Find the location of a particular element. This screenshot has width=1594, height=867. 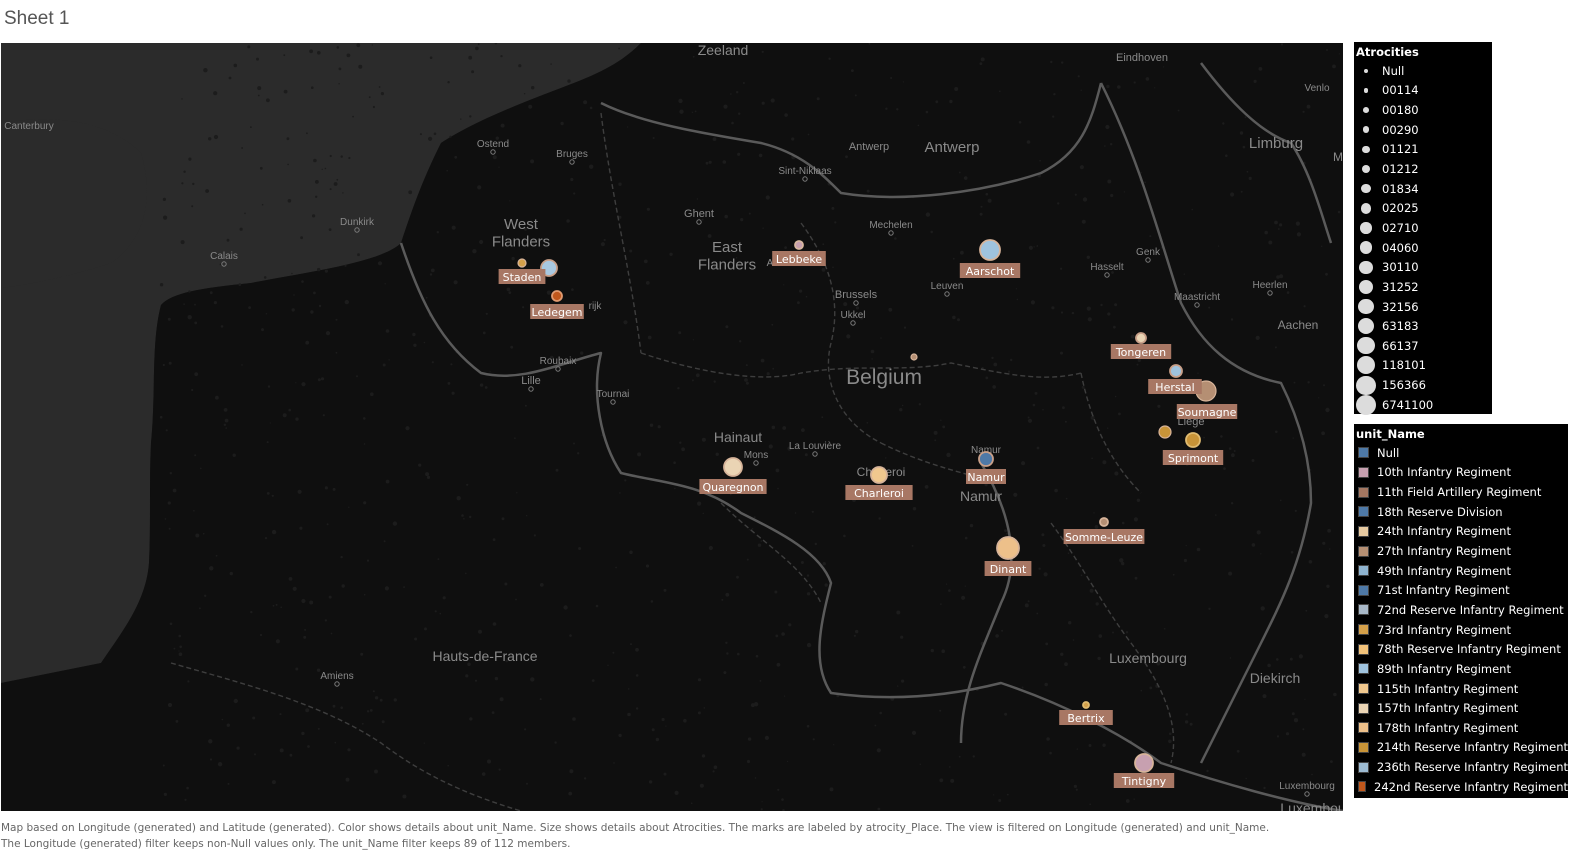

color-legend-item: Null is located at coordinates (1461, 453).